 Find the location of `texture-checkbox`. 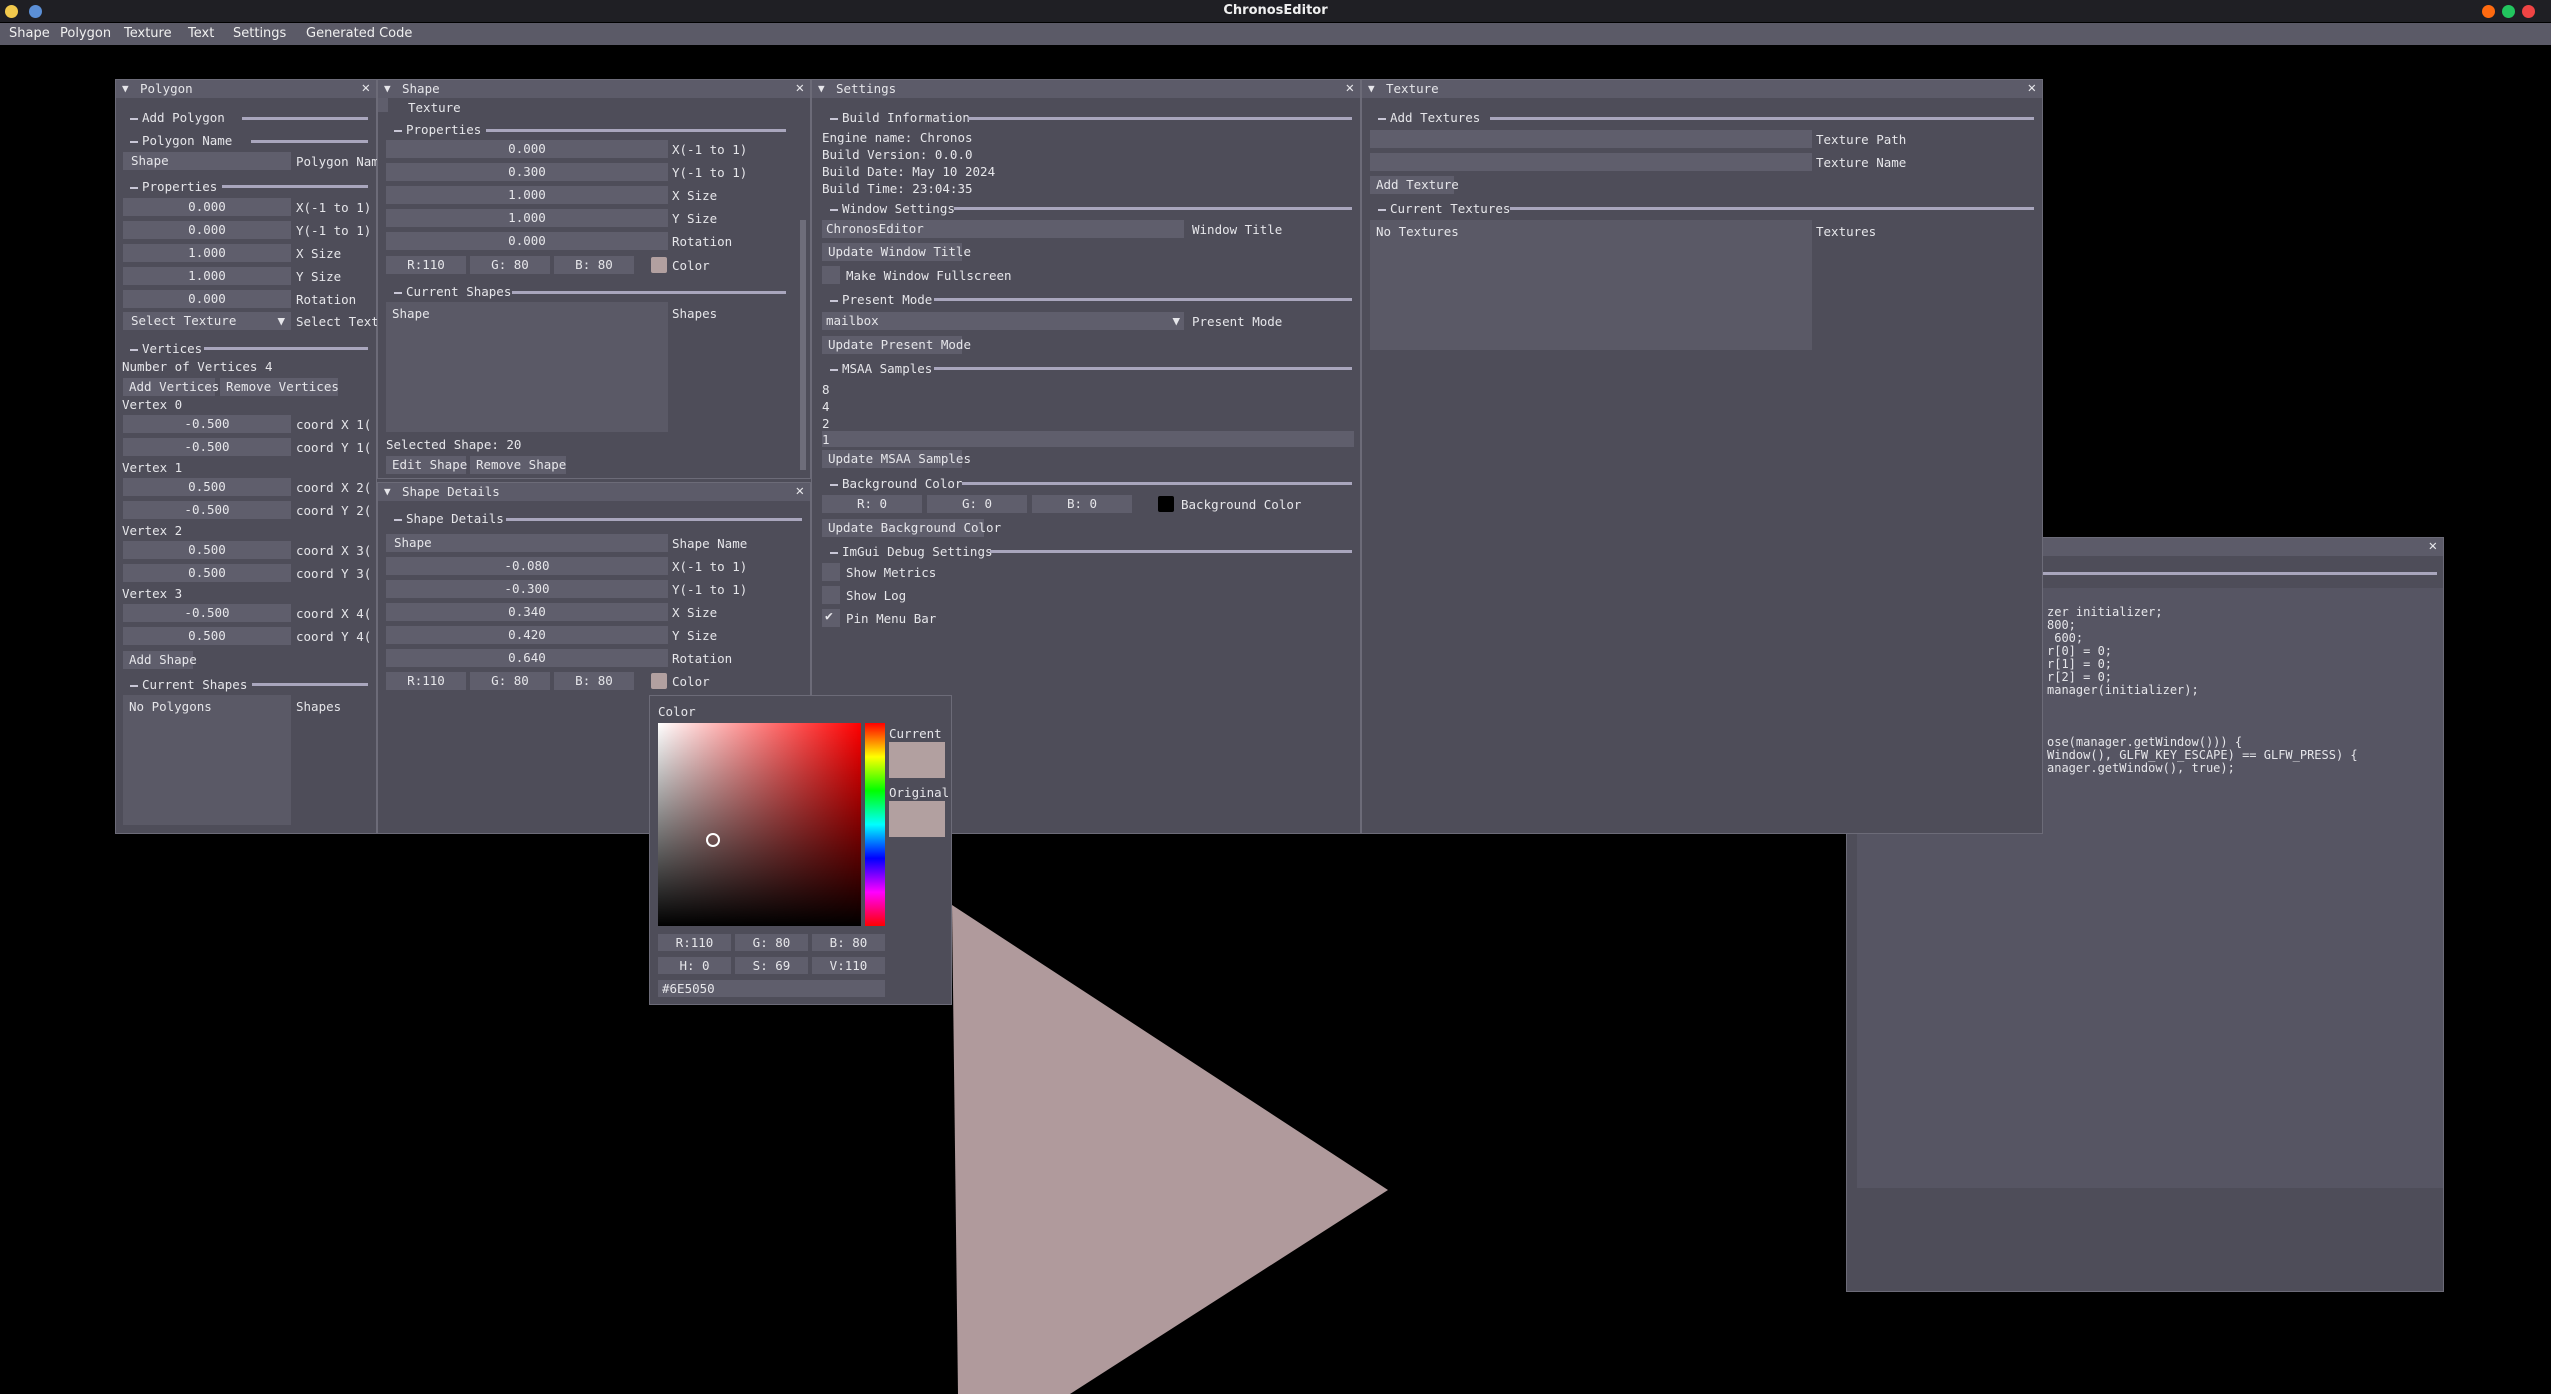

texture-checkbox is located at coordinates (383, 105).